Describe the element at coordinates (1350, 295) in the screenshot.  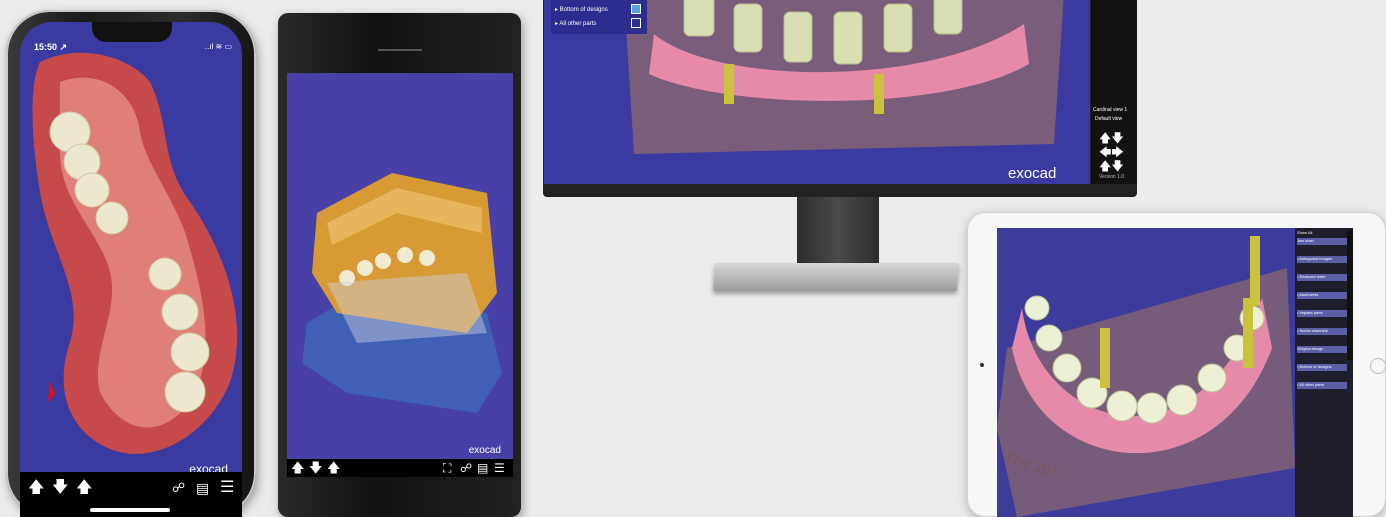
I see `tool-strip` at that location.